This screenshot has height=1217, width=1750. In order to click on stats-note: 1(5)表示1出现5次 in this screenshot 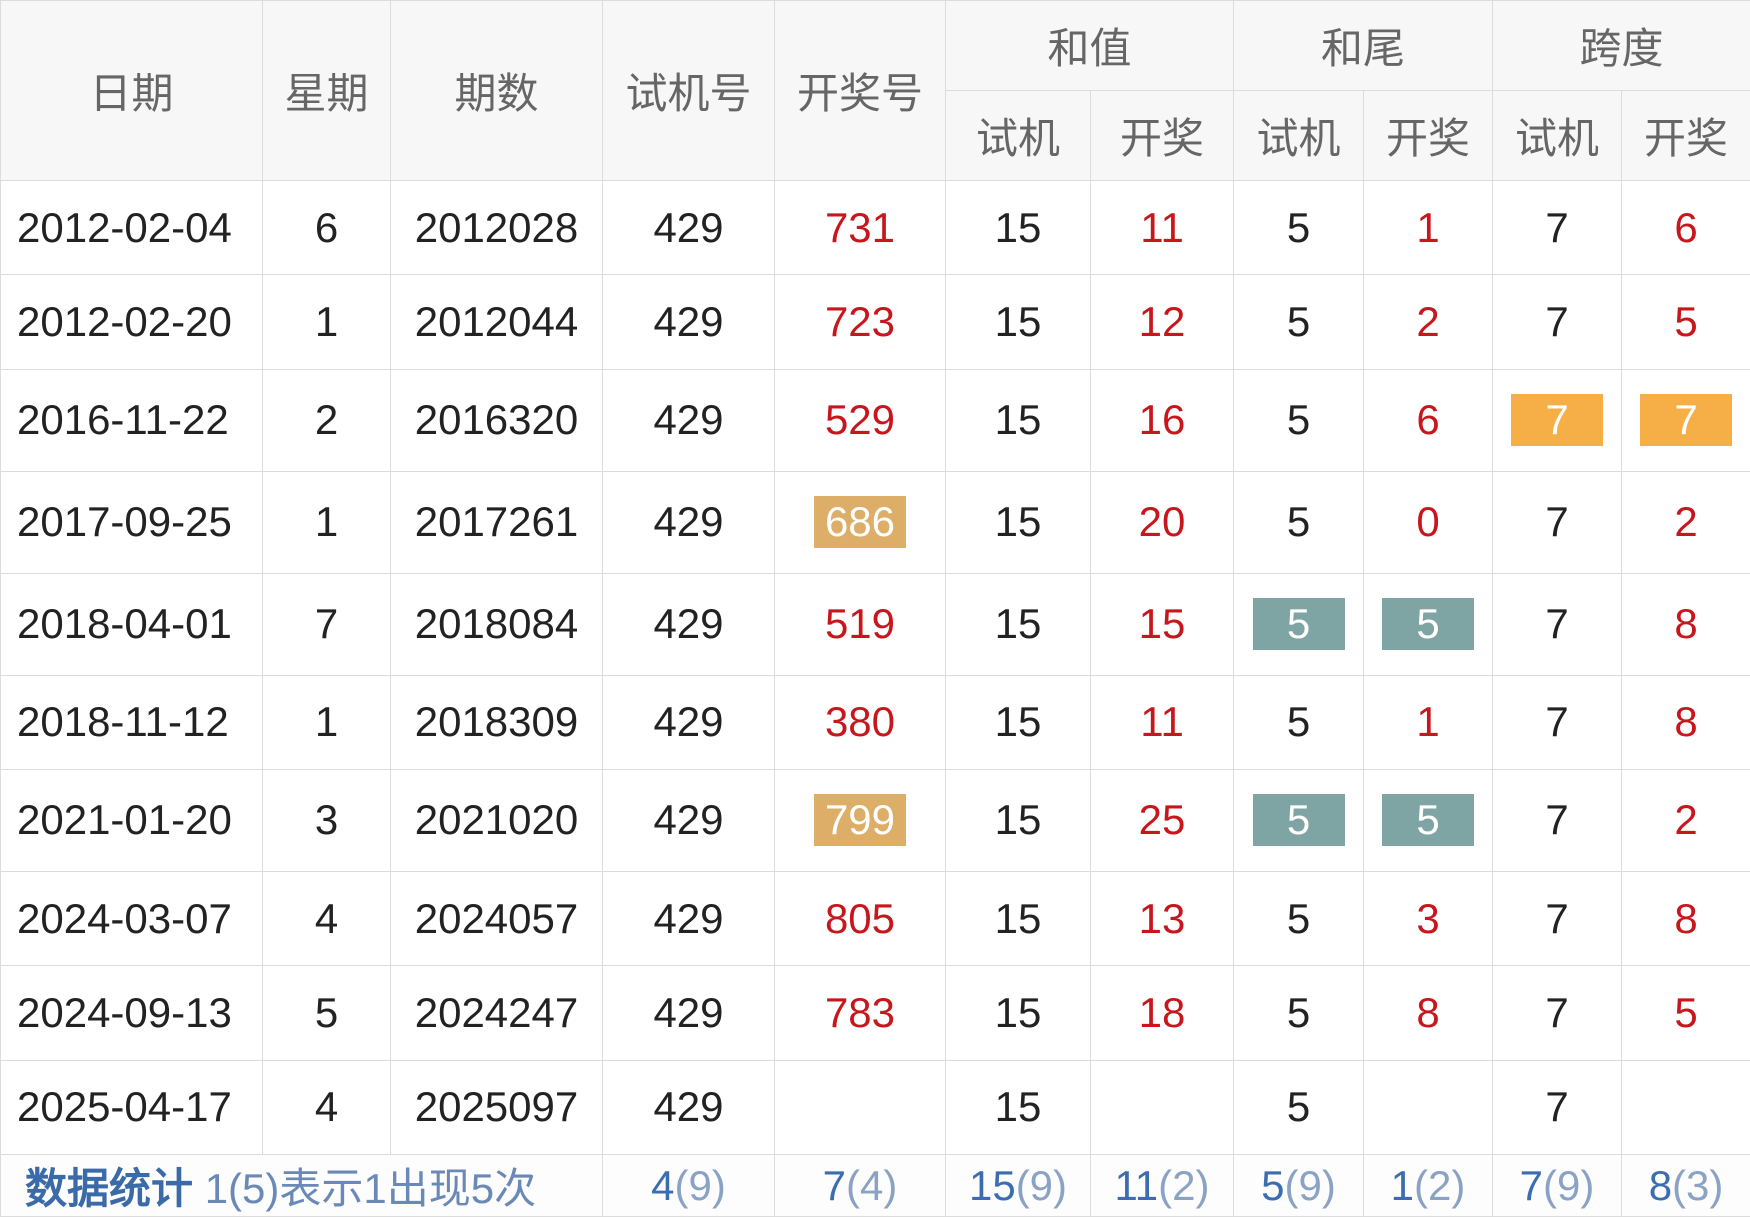, I will do `click(370, 1188)`.